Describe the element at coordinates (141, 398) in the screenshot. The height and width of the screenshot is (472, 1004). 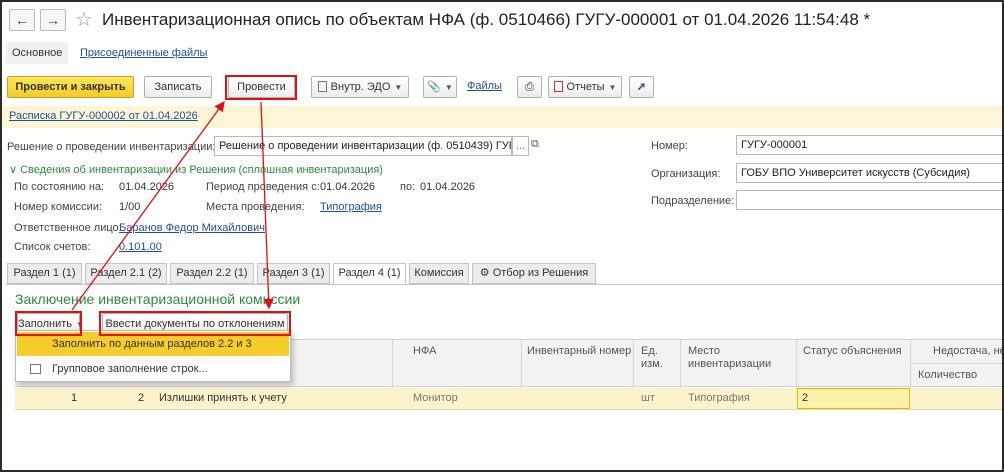
I see `row-code: 2` at that location.